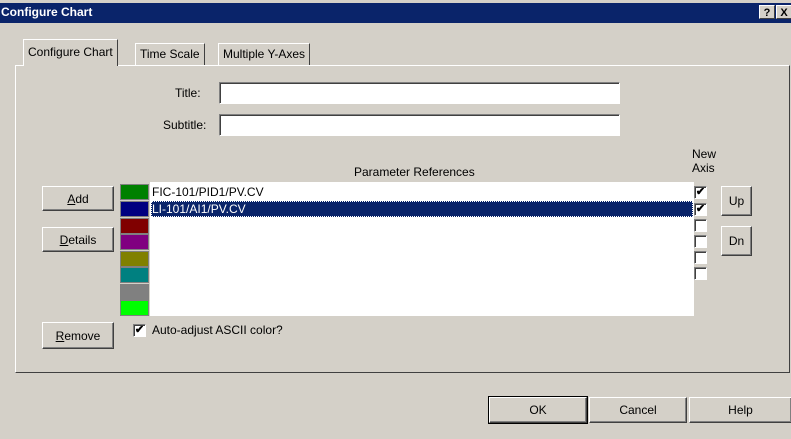  Describe the element at coordinates (208, 192) in the screenshot. I see `parameter-value: FIC-101/PID1/PV.CV` at that location.